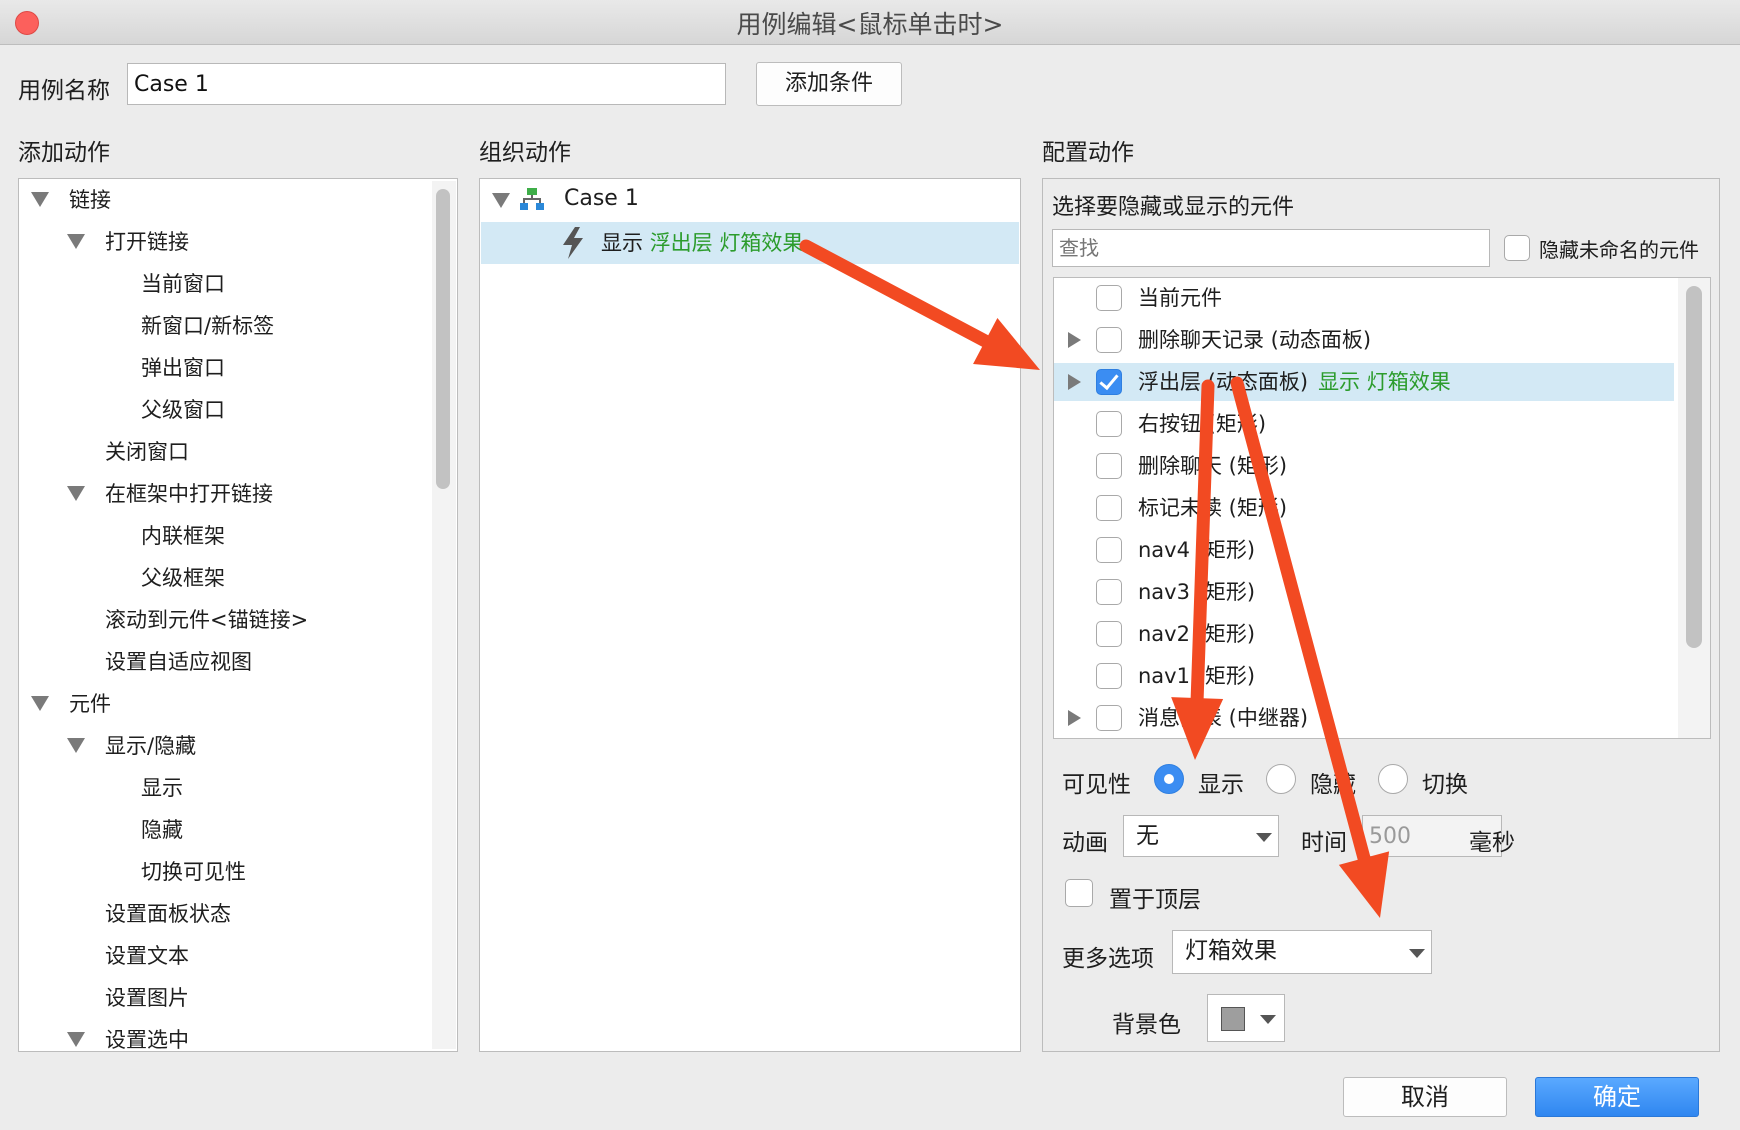 The image size is (1740, 1130). I want to click on action-tree-item: 弹出窗口, so click(238, 368).